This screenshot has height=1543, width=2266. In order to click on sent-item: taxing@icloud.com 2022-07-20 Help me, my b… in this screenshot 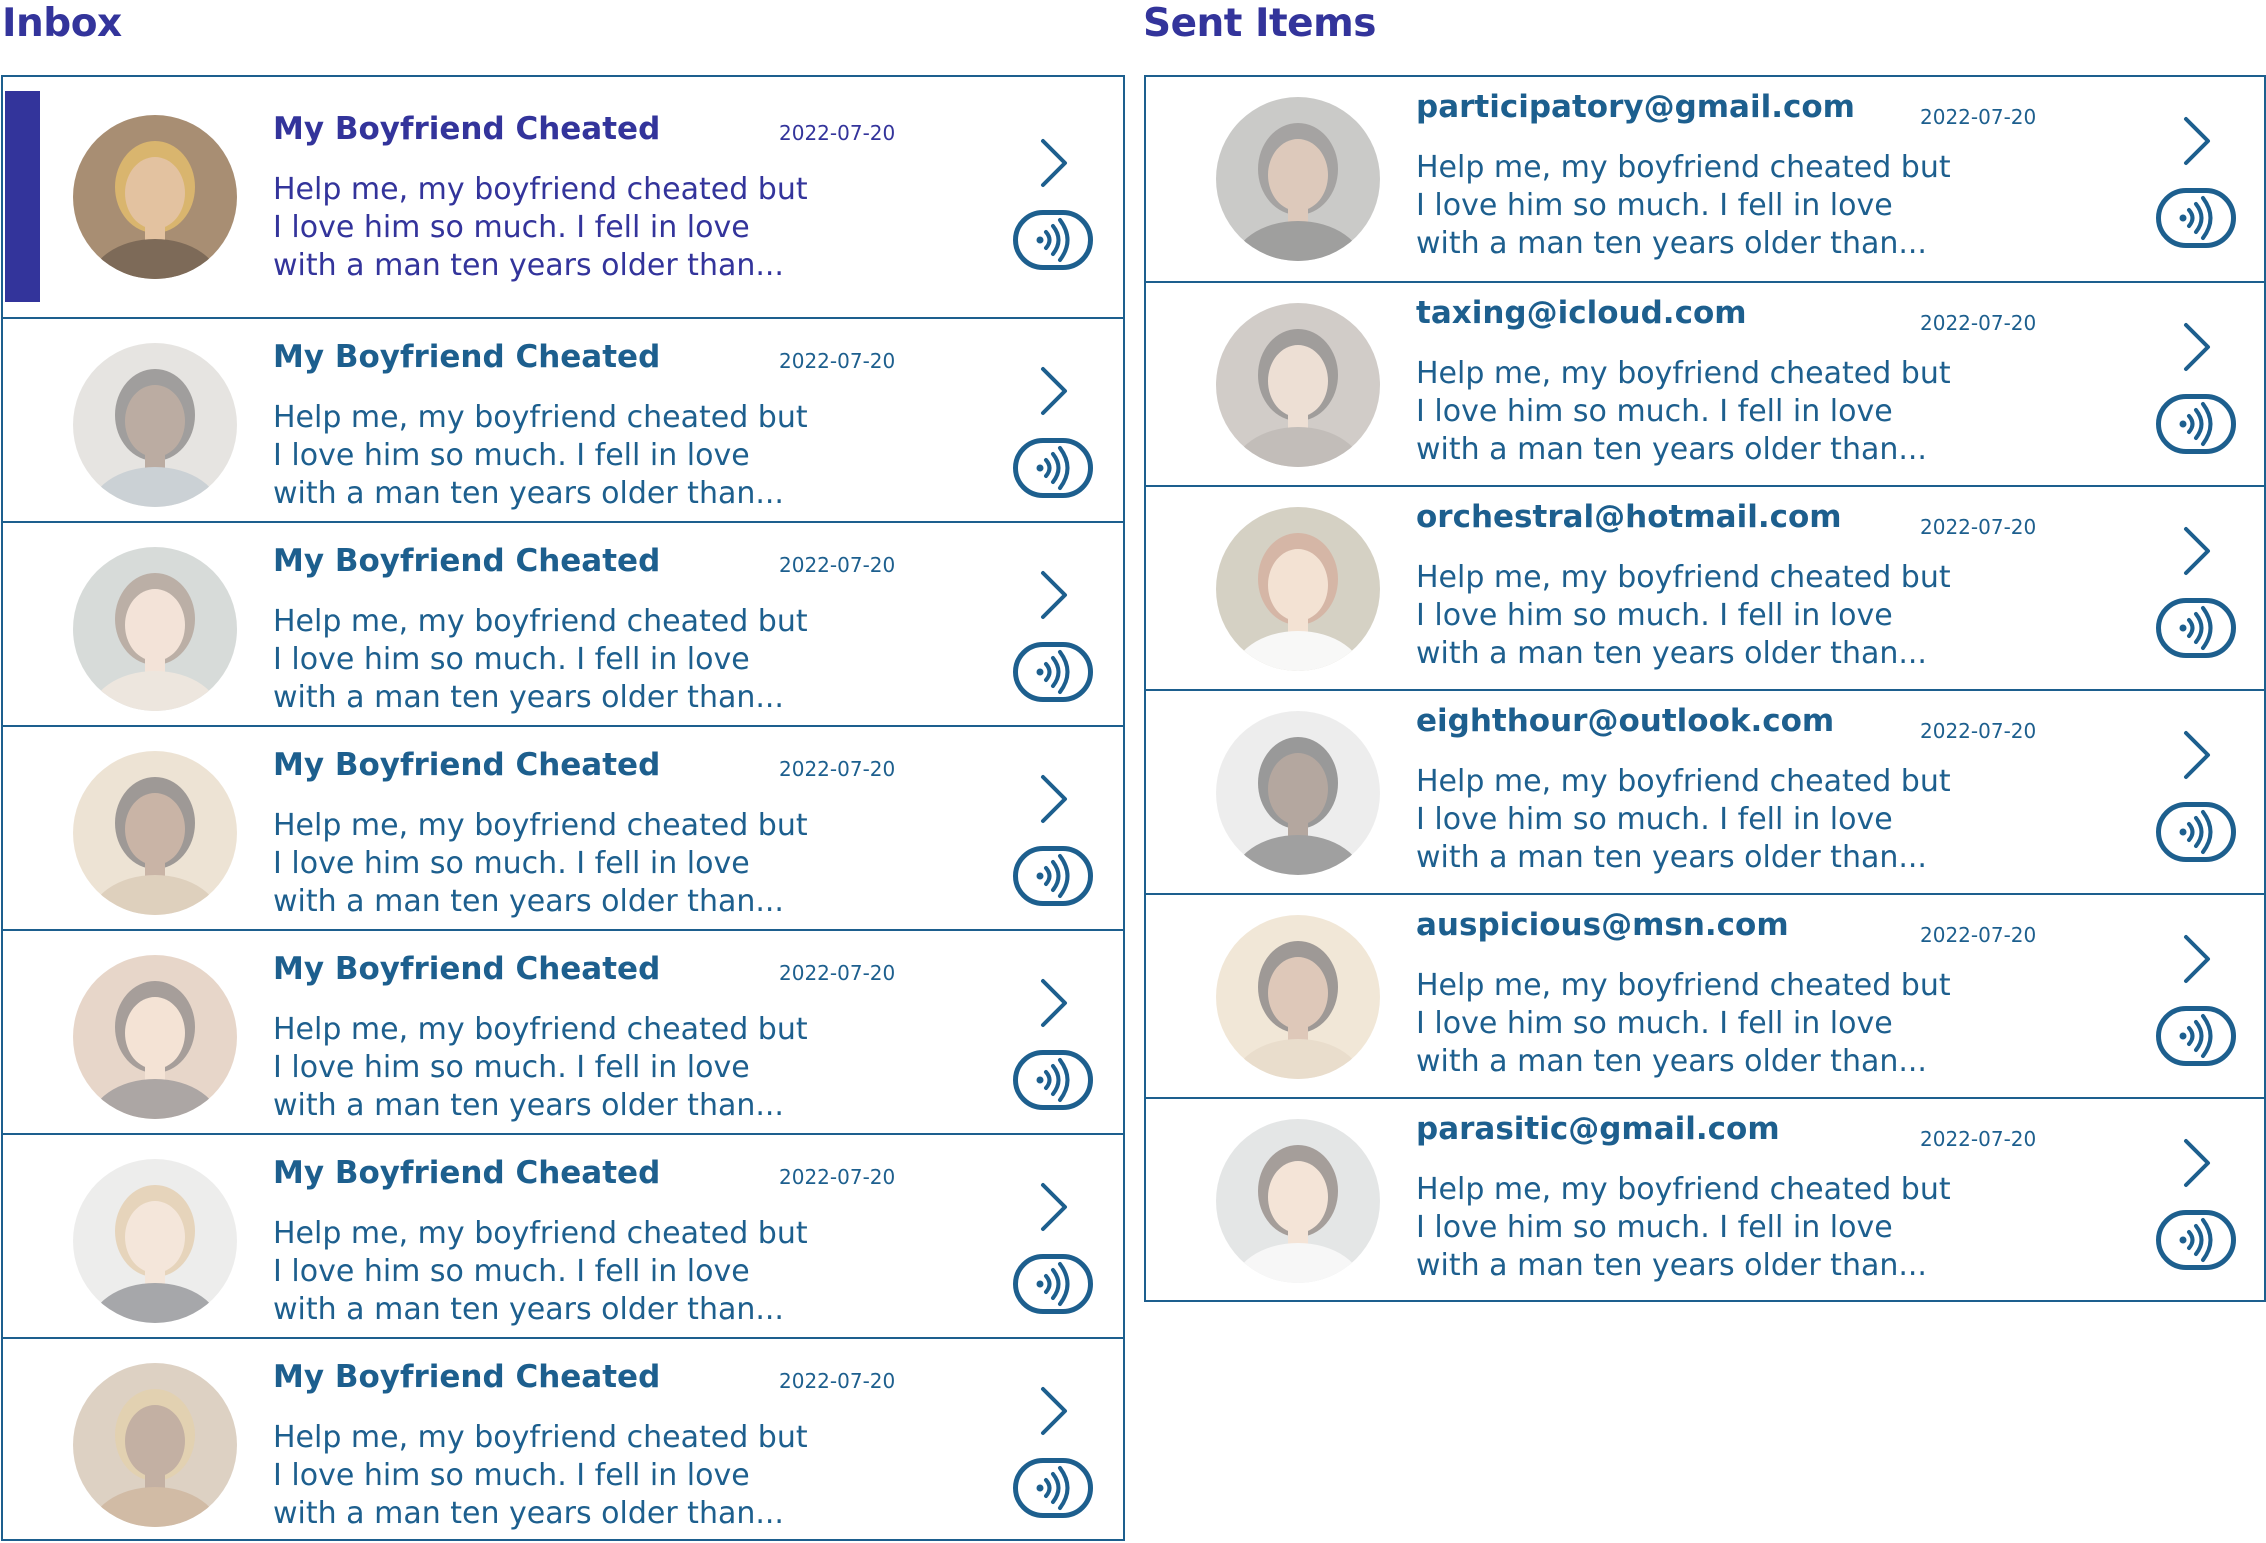, I will do `click(1705, 383)`.